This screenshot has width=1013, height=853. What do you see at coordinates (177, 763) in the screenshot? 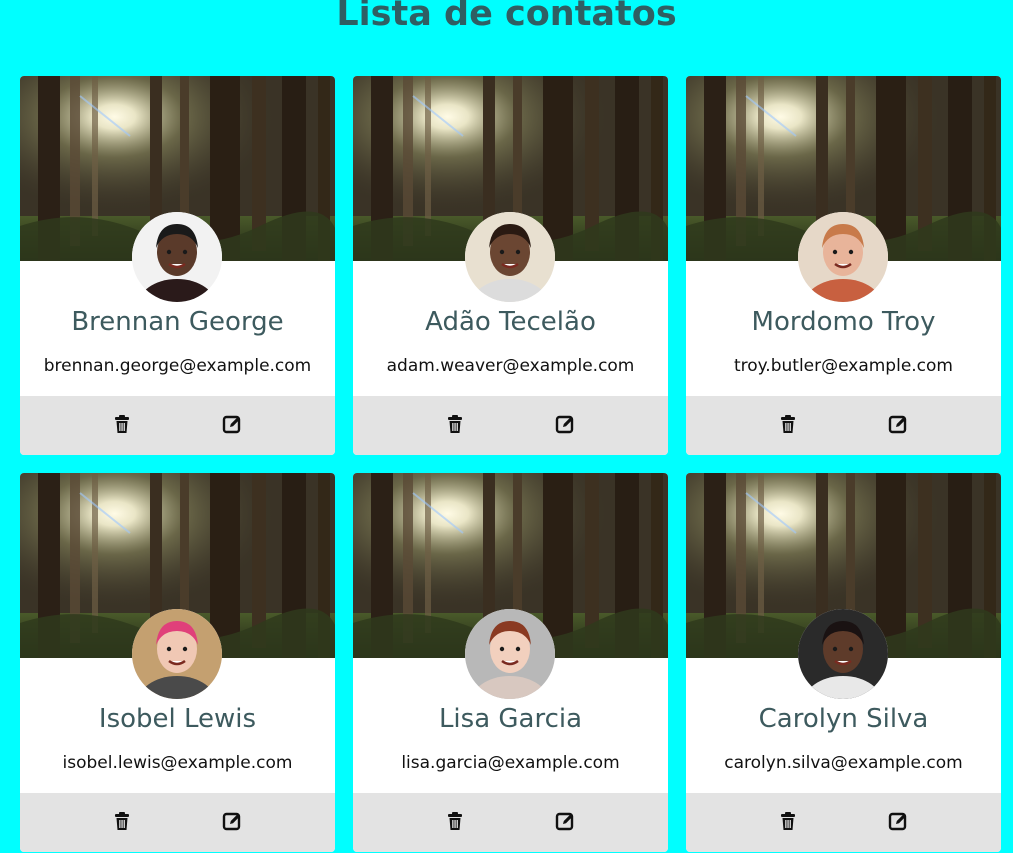
I see `contact-email: isobel.lewis@example.com` at bounding box center [177, 763].